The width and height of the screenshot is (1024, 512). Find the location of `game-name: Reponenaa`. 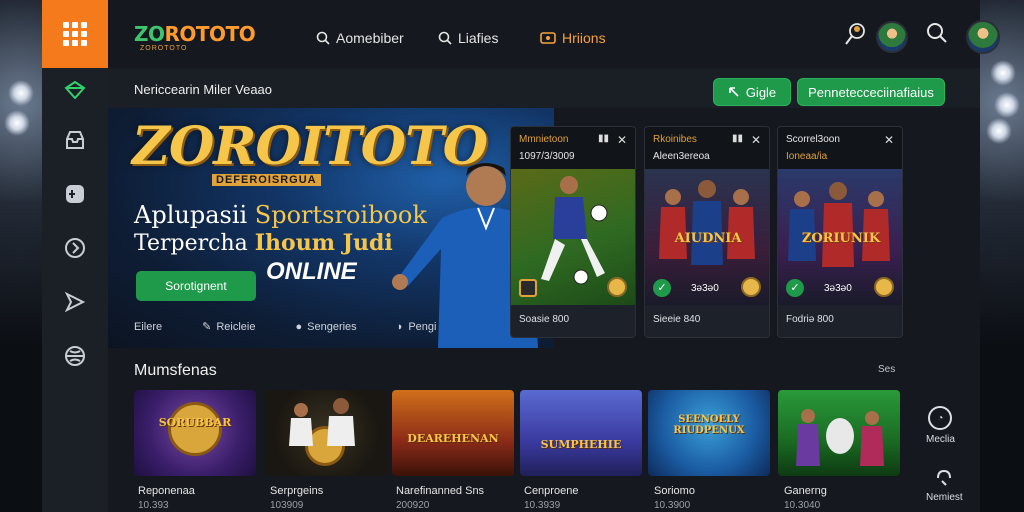

game-name: Reponenaa is located at coordinates (166, 491).